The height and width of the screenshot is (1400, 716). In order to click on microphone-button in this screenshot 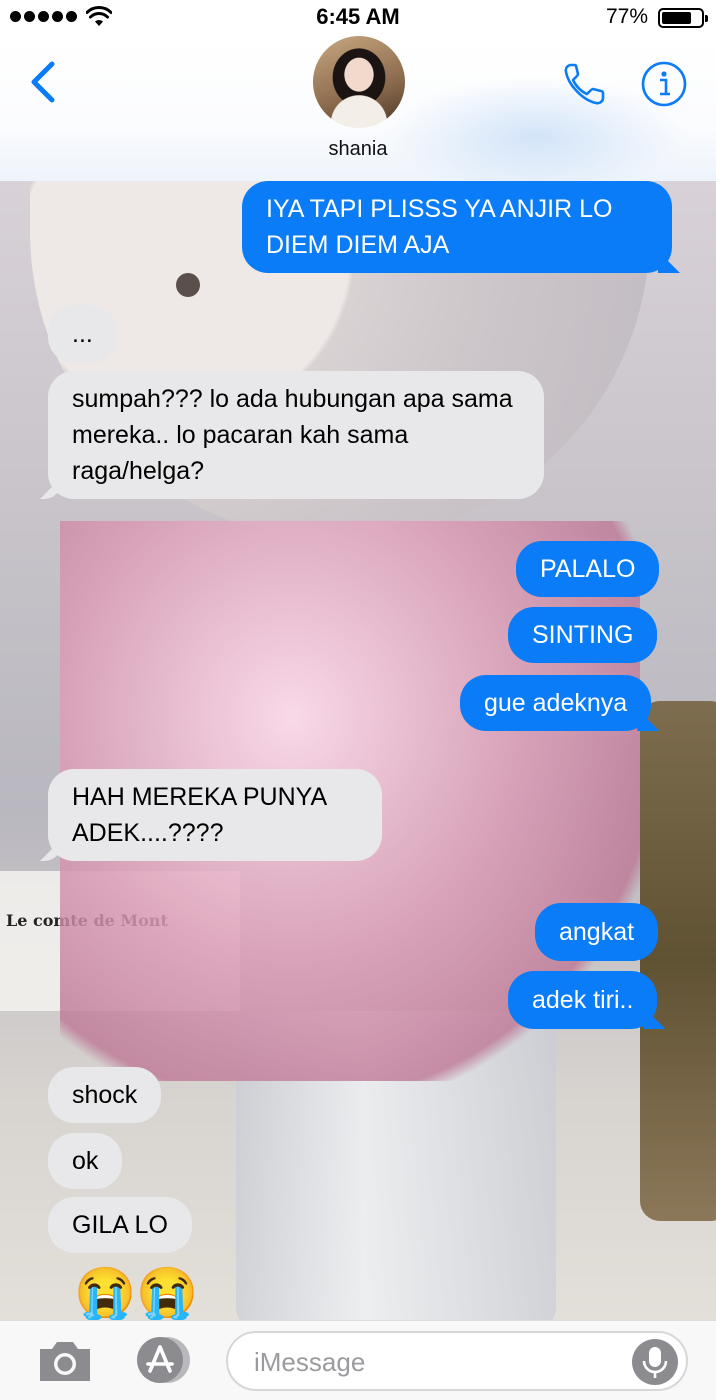, I will do `click(655, 1362)`.